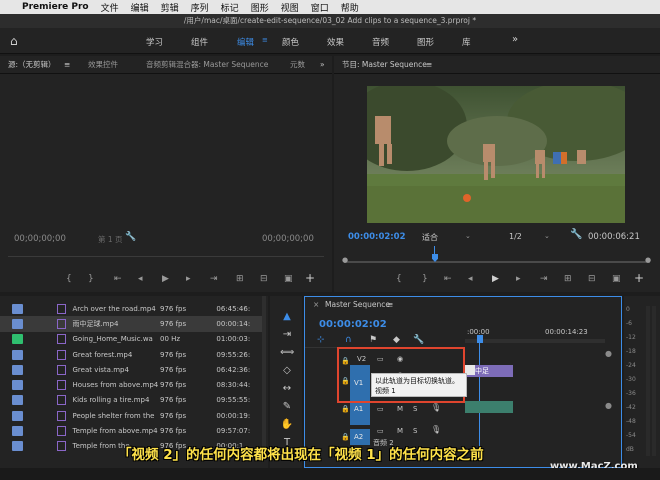 This screenshot has height=480, width=660. I want to click on menu-edit: 编辑, so click(140, 7).